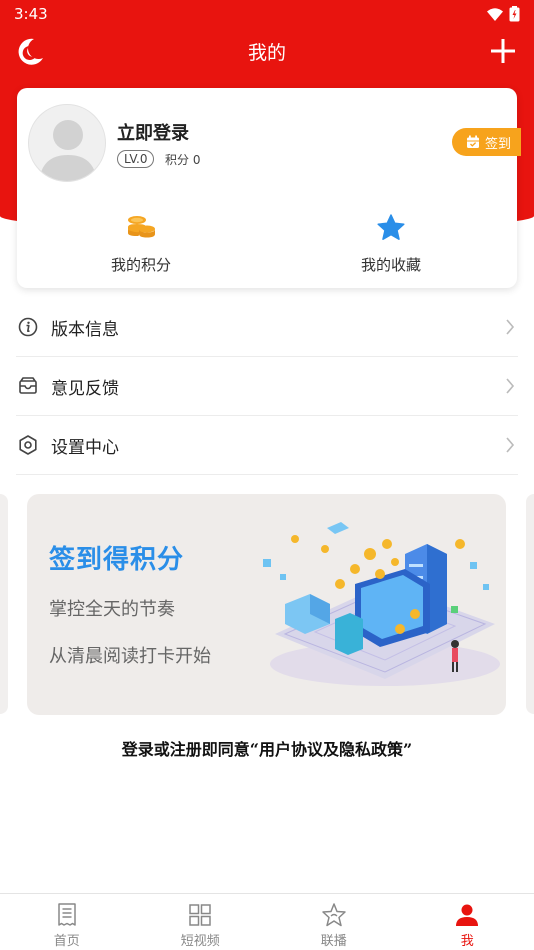 The width and height of the screenshot is (534, 950). What do you see at coordinates (390, 265) in the screenshot?
I see `my-favorites-label: 我的收藏` at bounding box center [390, 265].